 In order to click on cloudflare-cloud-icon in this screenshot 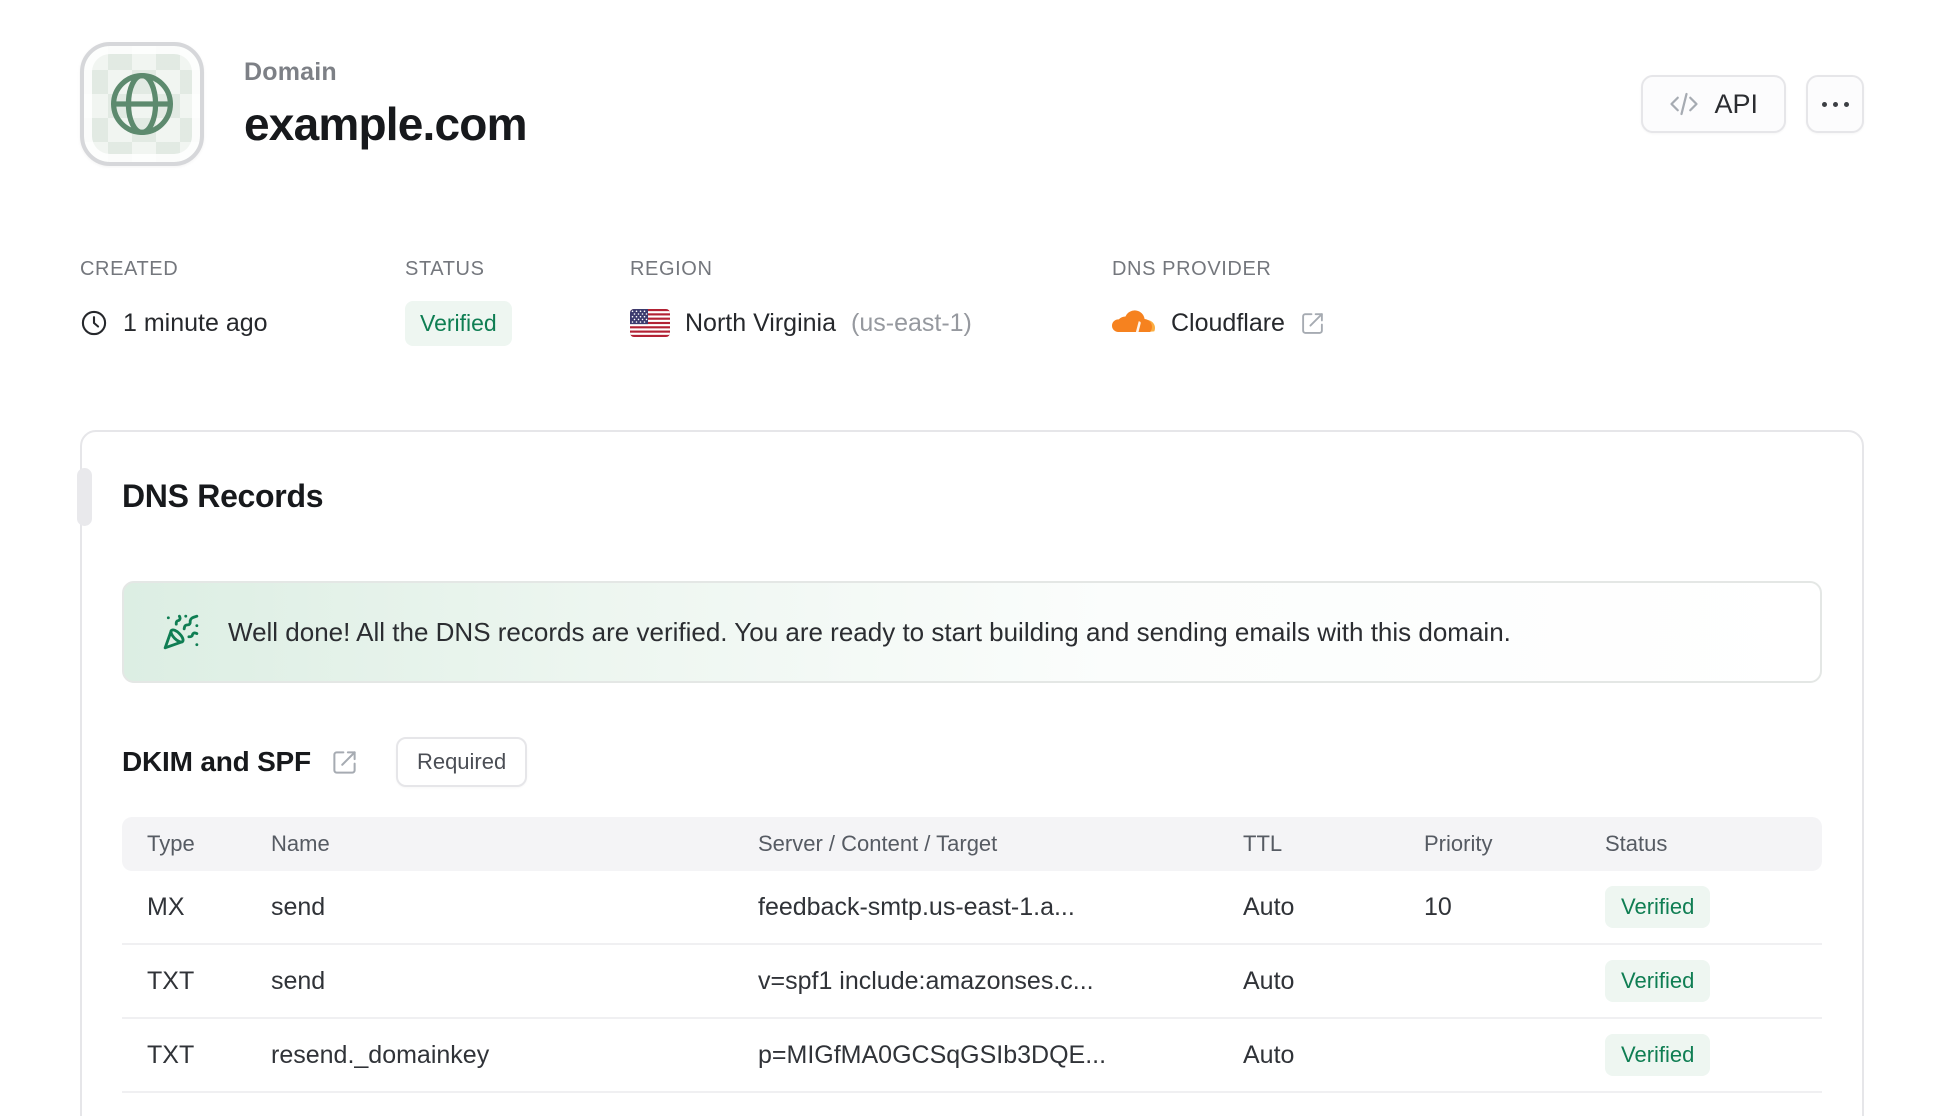, I will do `click(1133, 321)`.